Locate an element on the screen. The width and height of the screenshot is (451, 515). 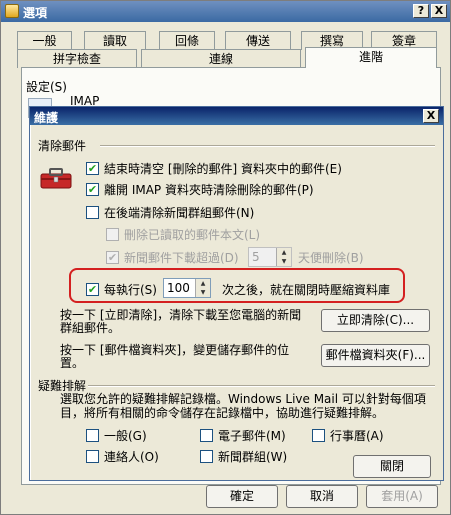
log-contacts-label: 連絡人(O) is located at coordinates (131, 457).